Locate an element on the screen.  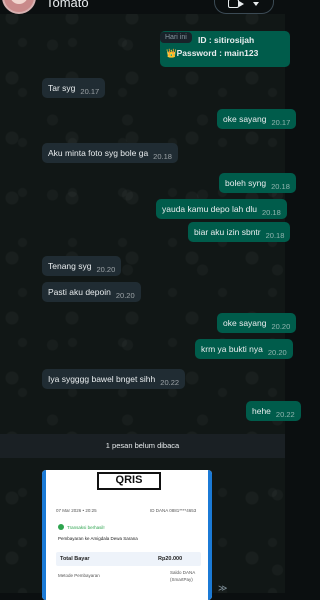
receipt-date: 07 Mar 2026 • 20:25 is located at coordinates (76, 510).